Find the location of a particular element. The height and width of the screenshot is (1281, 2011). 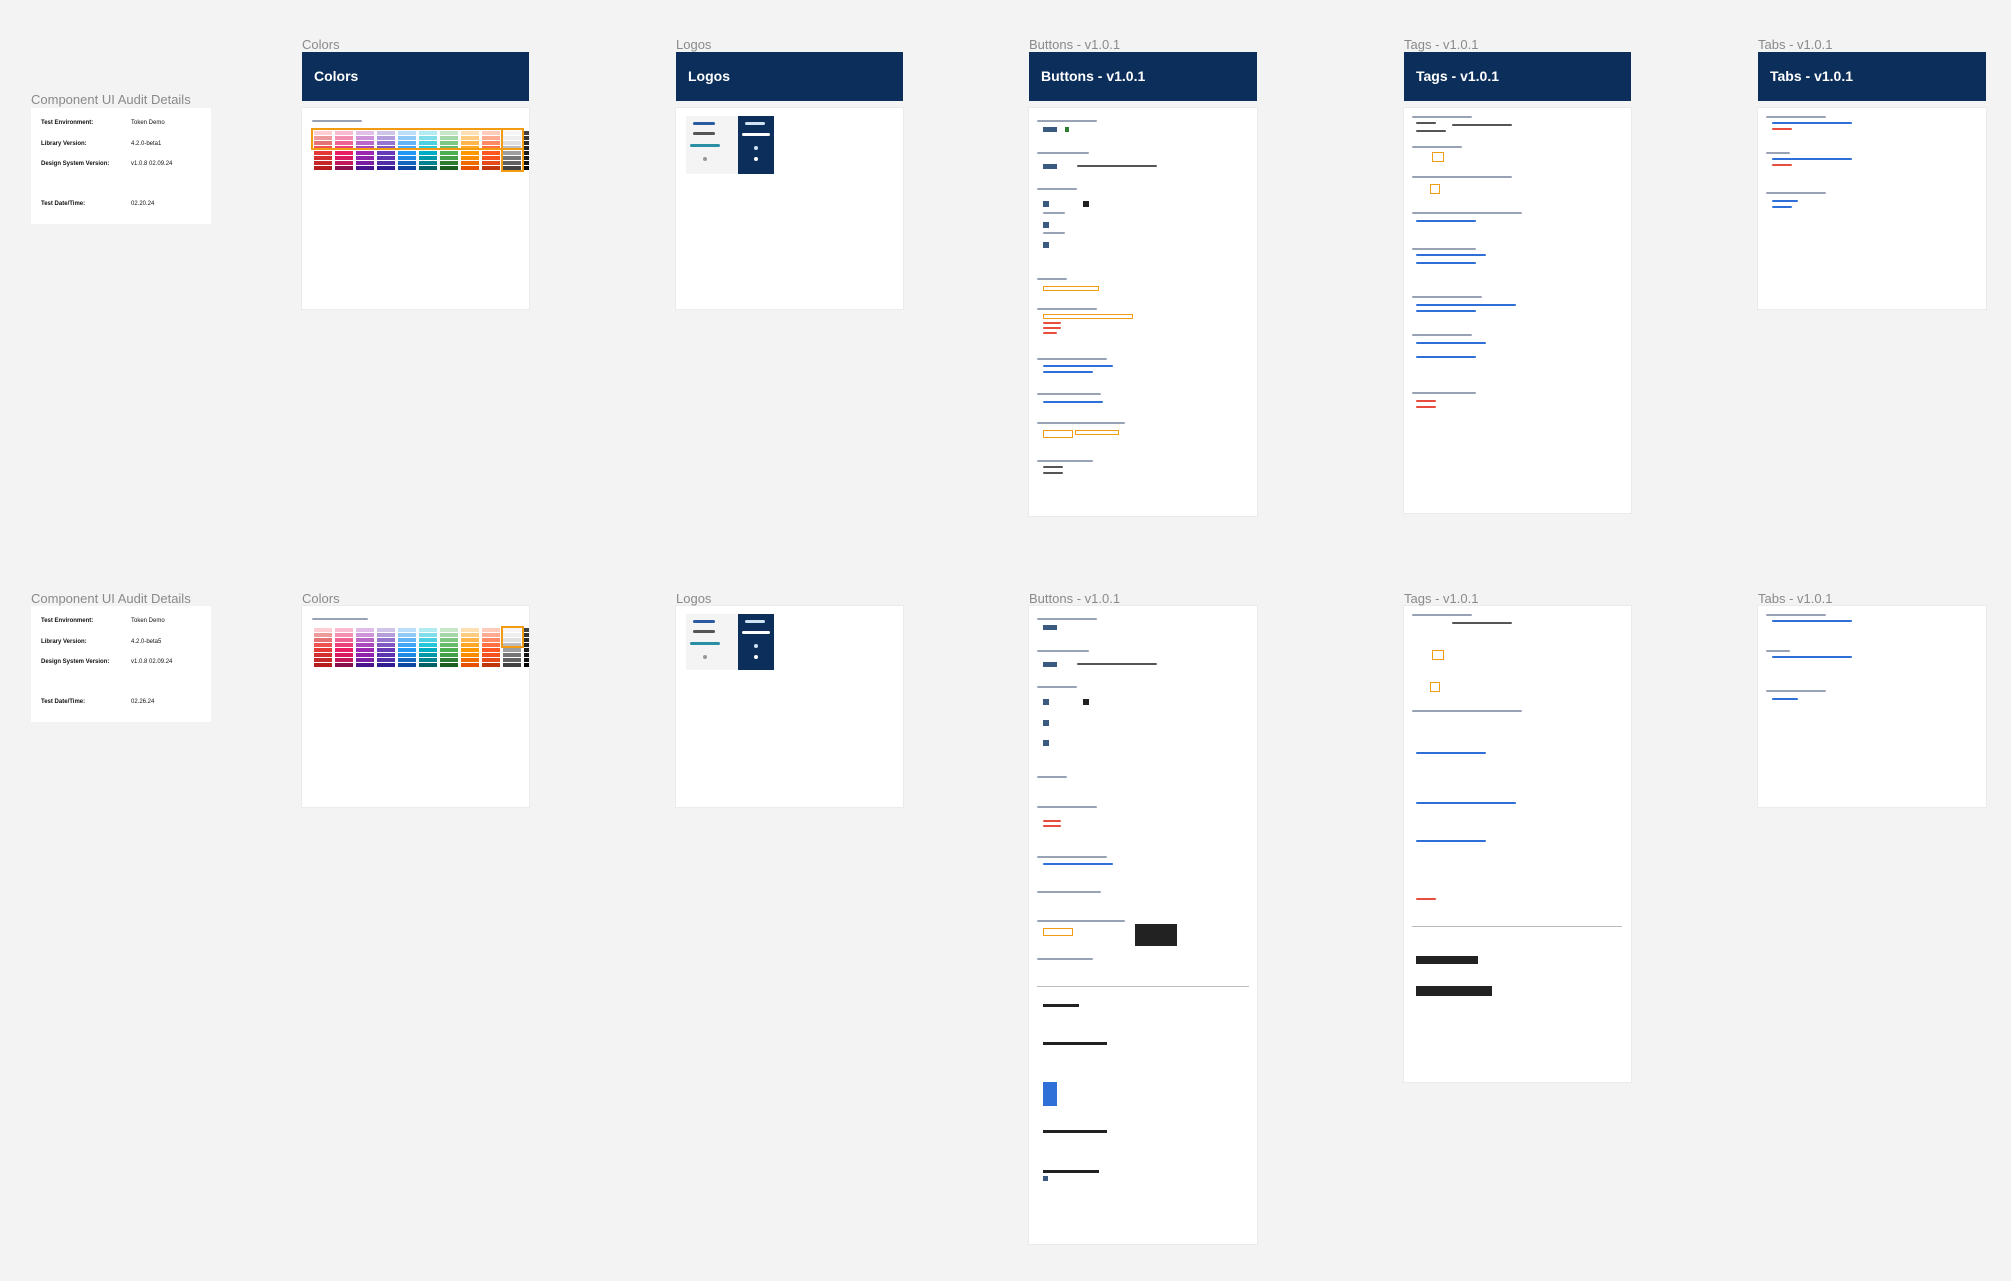

date-value: 02.20.24 is located at coordinates (143, 204).